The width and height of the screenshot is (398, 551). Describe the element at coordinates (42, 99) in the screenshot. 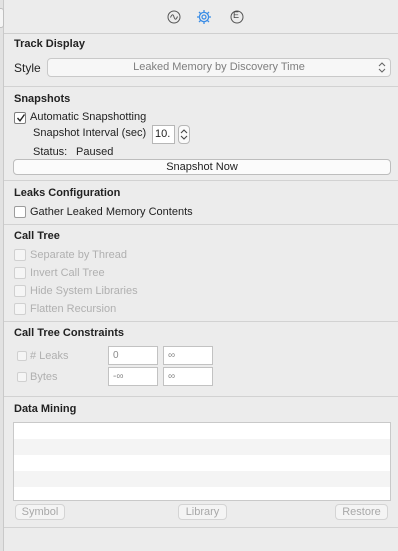

I see `snapshots-title: Snapshots` at that location.